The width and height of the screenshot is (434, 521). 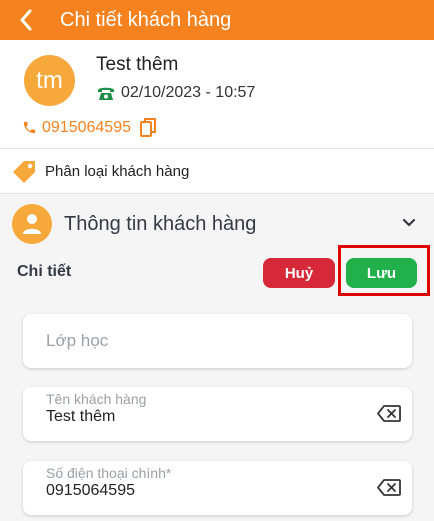 What do you see at coordinates (49, 80) in the screenshot?
I see `avatar: tm` at bounding box center [49, 80].